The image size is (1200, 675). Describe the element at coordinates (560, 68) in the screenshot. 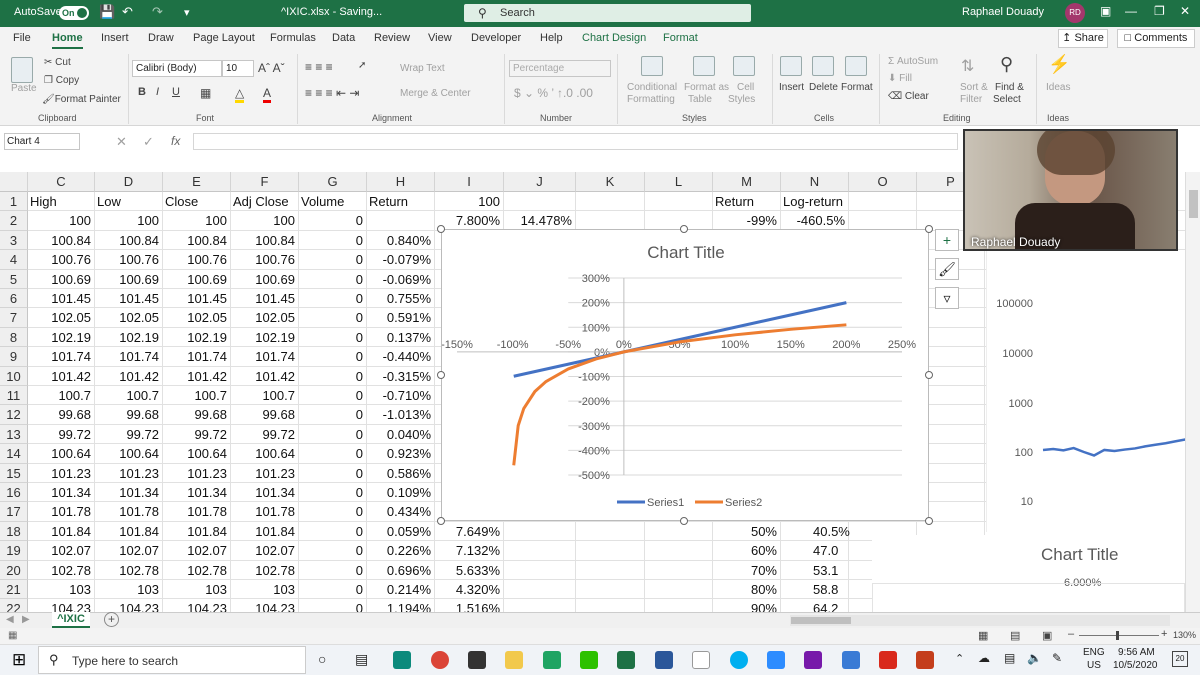

I see `number-format-select: Percentage` at that location.